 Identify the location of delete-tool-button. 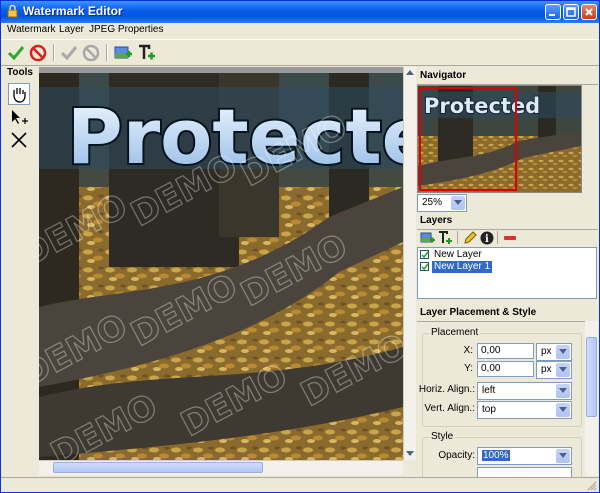
(19, 140).